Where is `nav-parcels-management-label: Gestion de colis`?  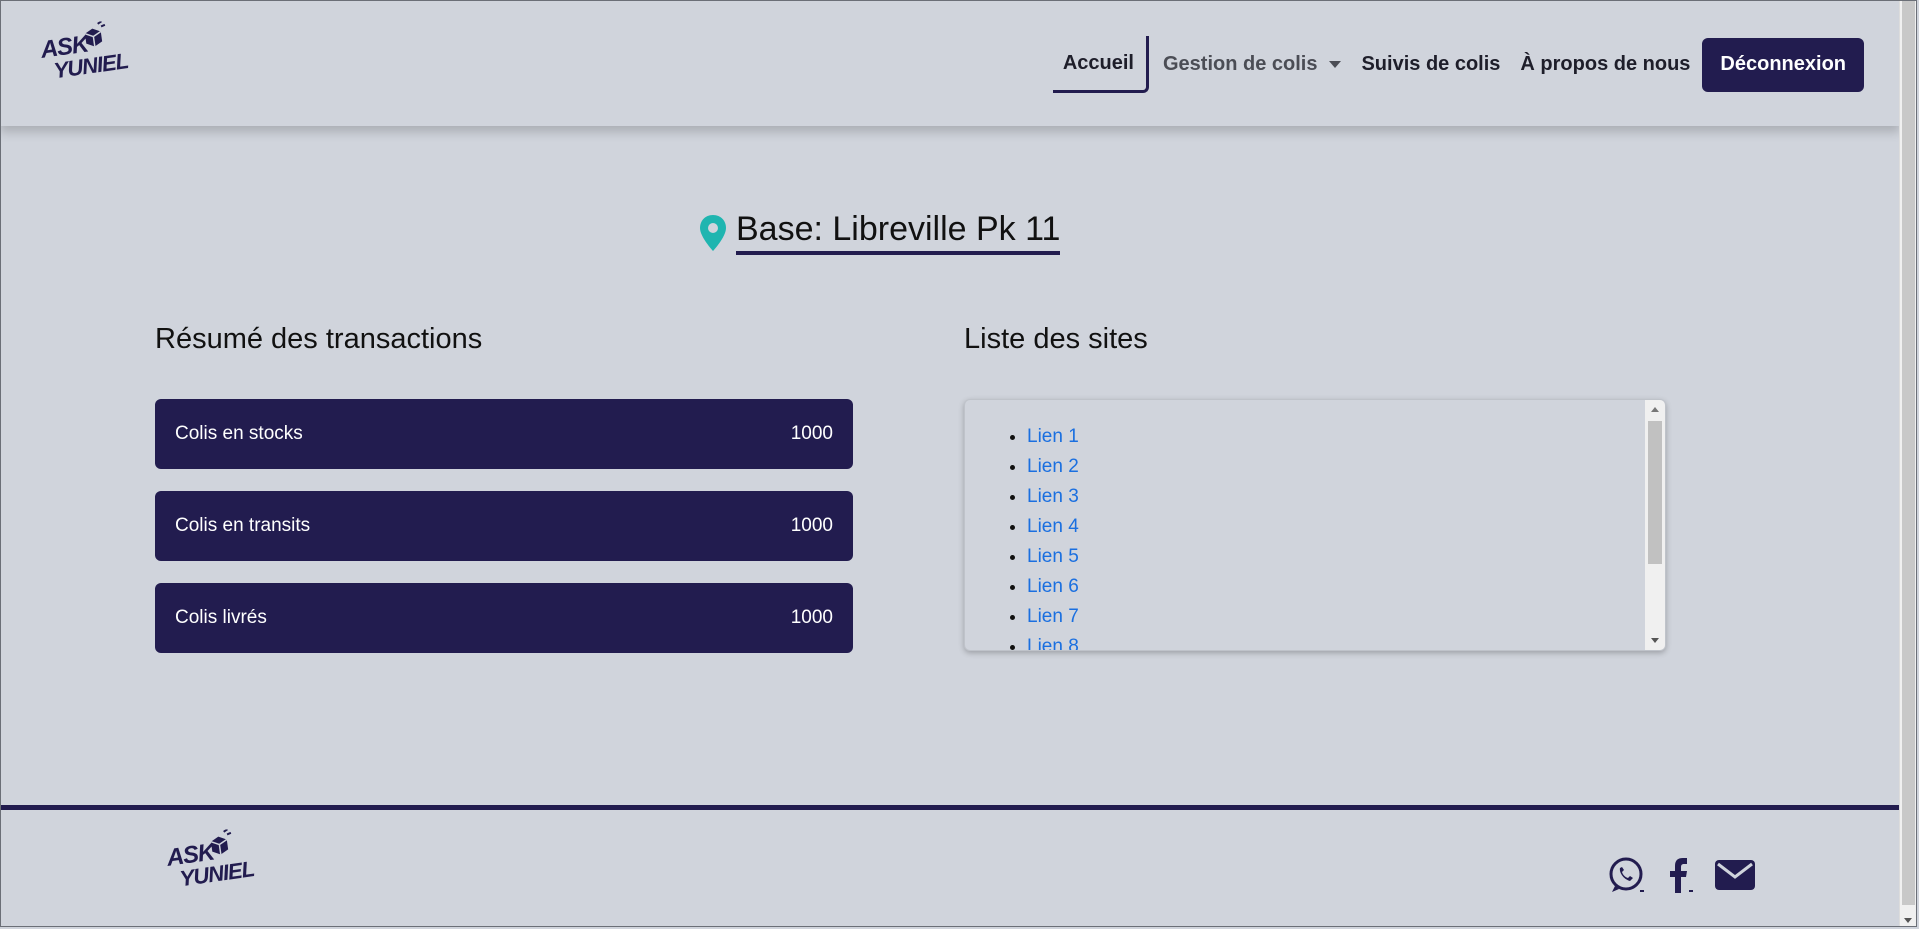 nav-parcels-management-label: Gestion de colis is located at coordinates (1240, 64).